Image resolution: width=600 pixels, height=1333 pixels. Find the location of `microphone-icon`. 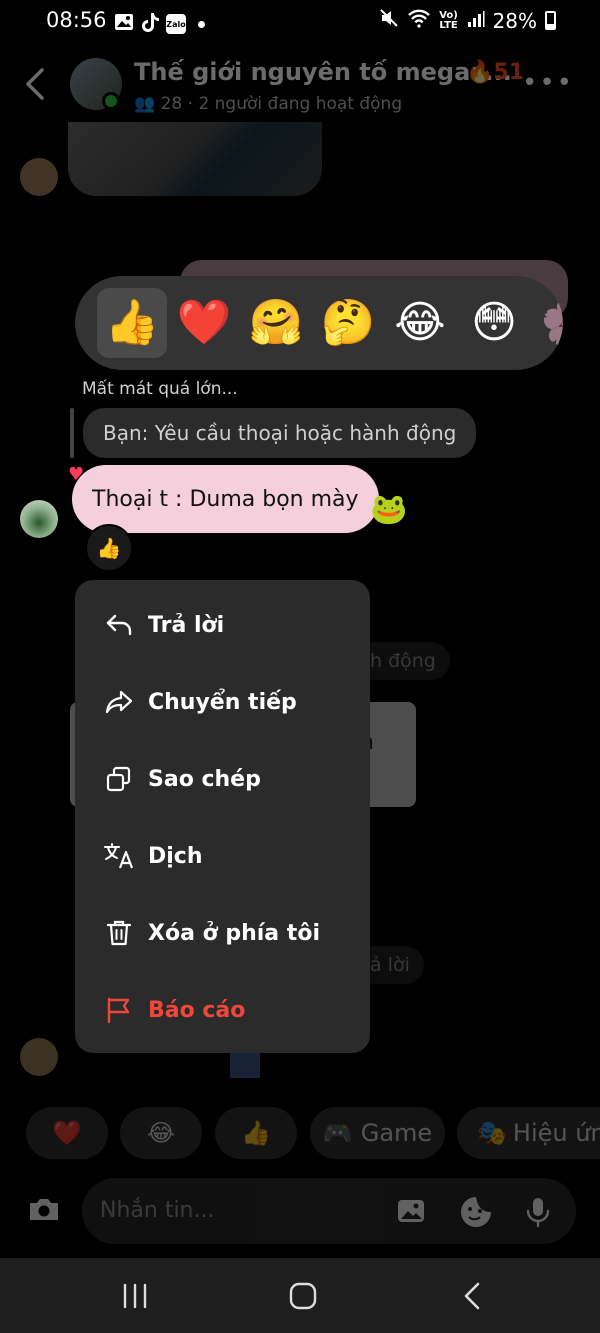

microphone-icon is located at coordinates (538, 1212).